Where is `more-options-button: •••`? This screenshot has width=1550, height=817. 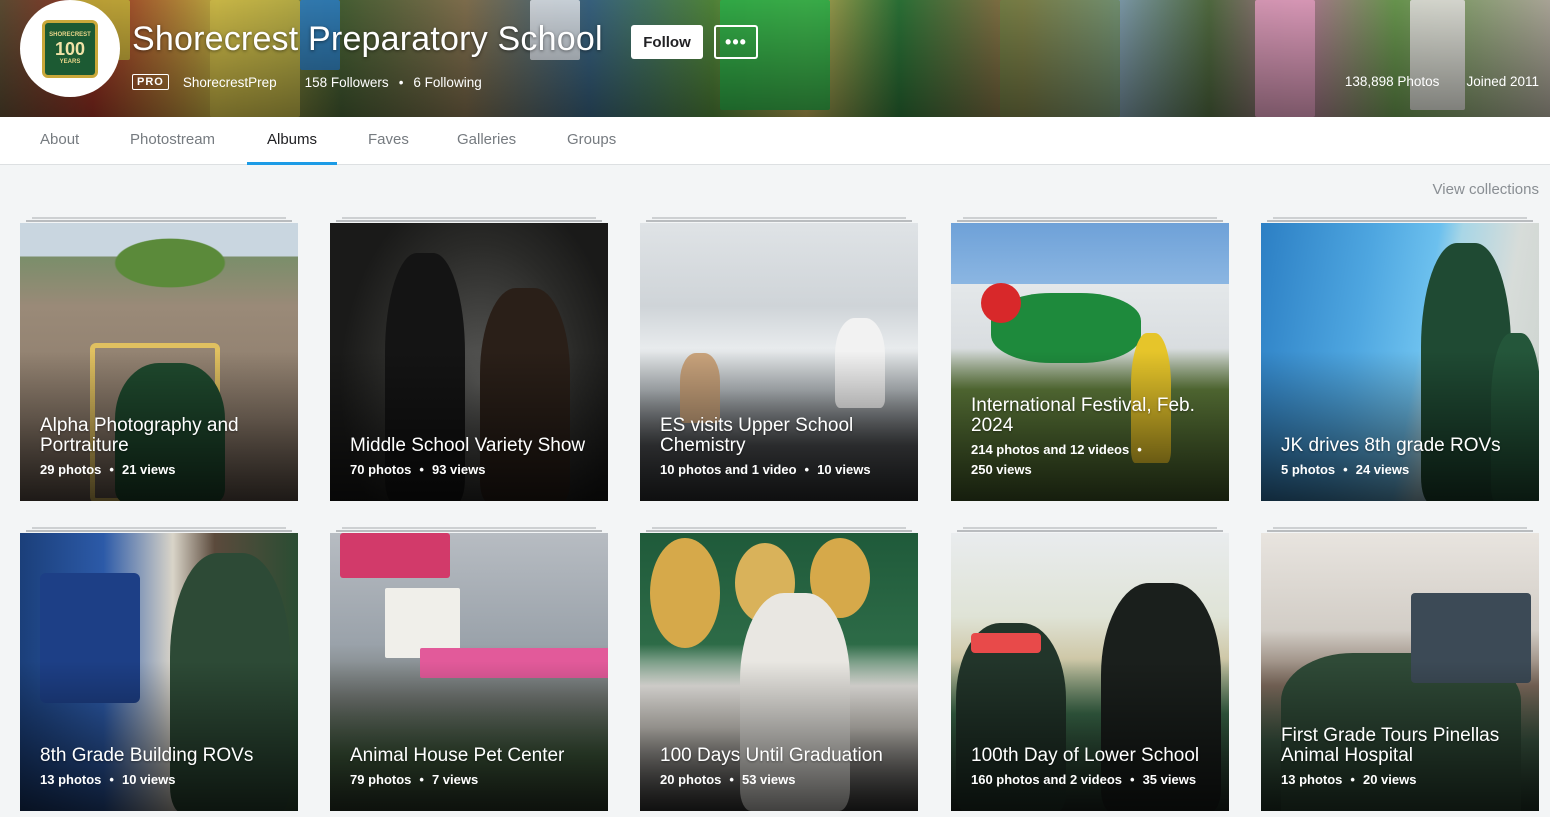
more-options-button: ••• is located at coordinates (736, 42).